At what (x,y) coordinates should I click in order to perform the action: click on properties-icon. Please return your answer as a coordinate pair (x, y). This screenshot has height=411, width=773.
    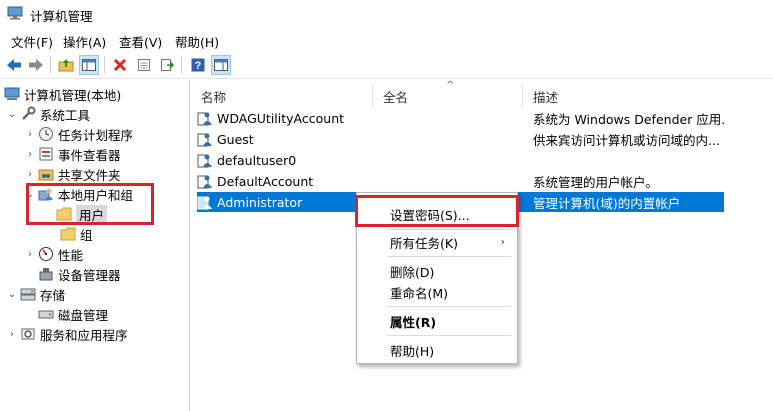
    Looking at the image, I should click on (144, 65).